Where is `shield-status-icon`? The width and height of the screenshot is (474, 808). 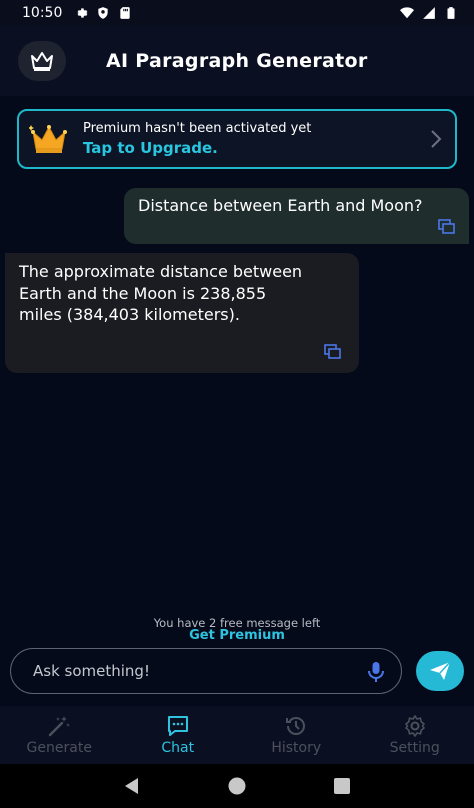
shield-status-icon is located at coordinates (103, 13).